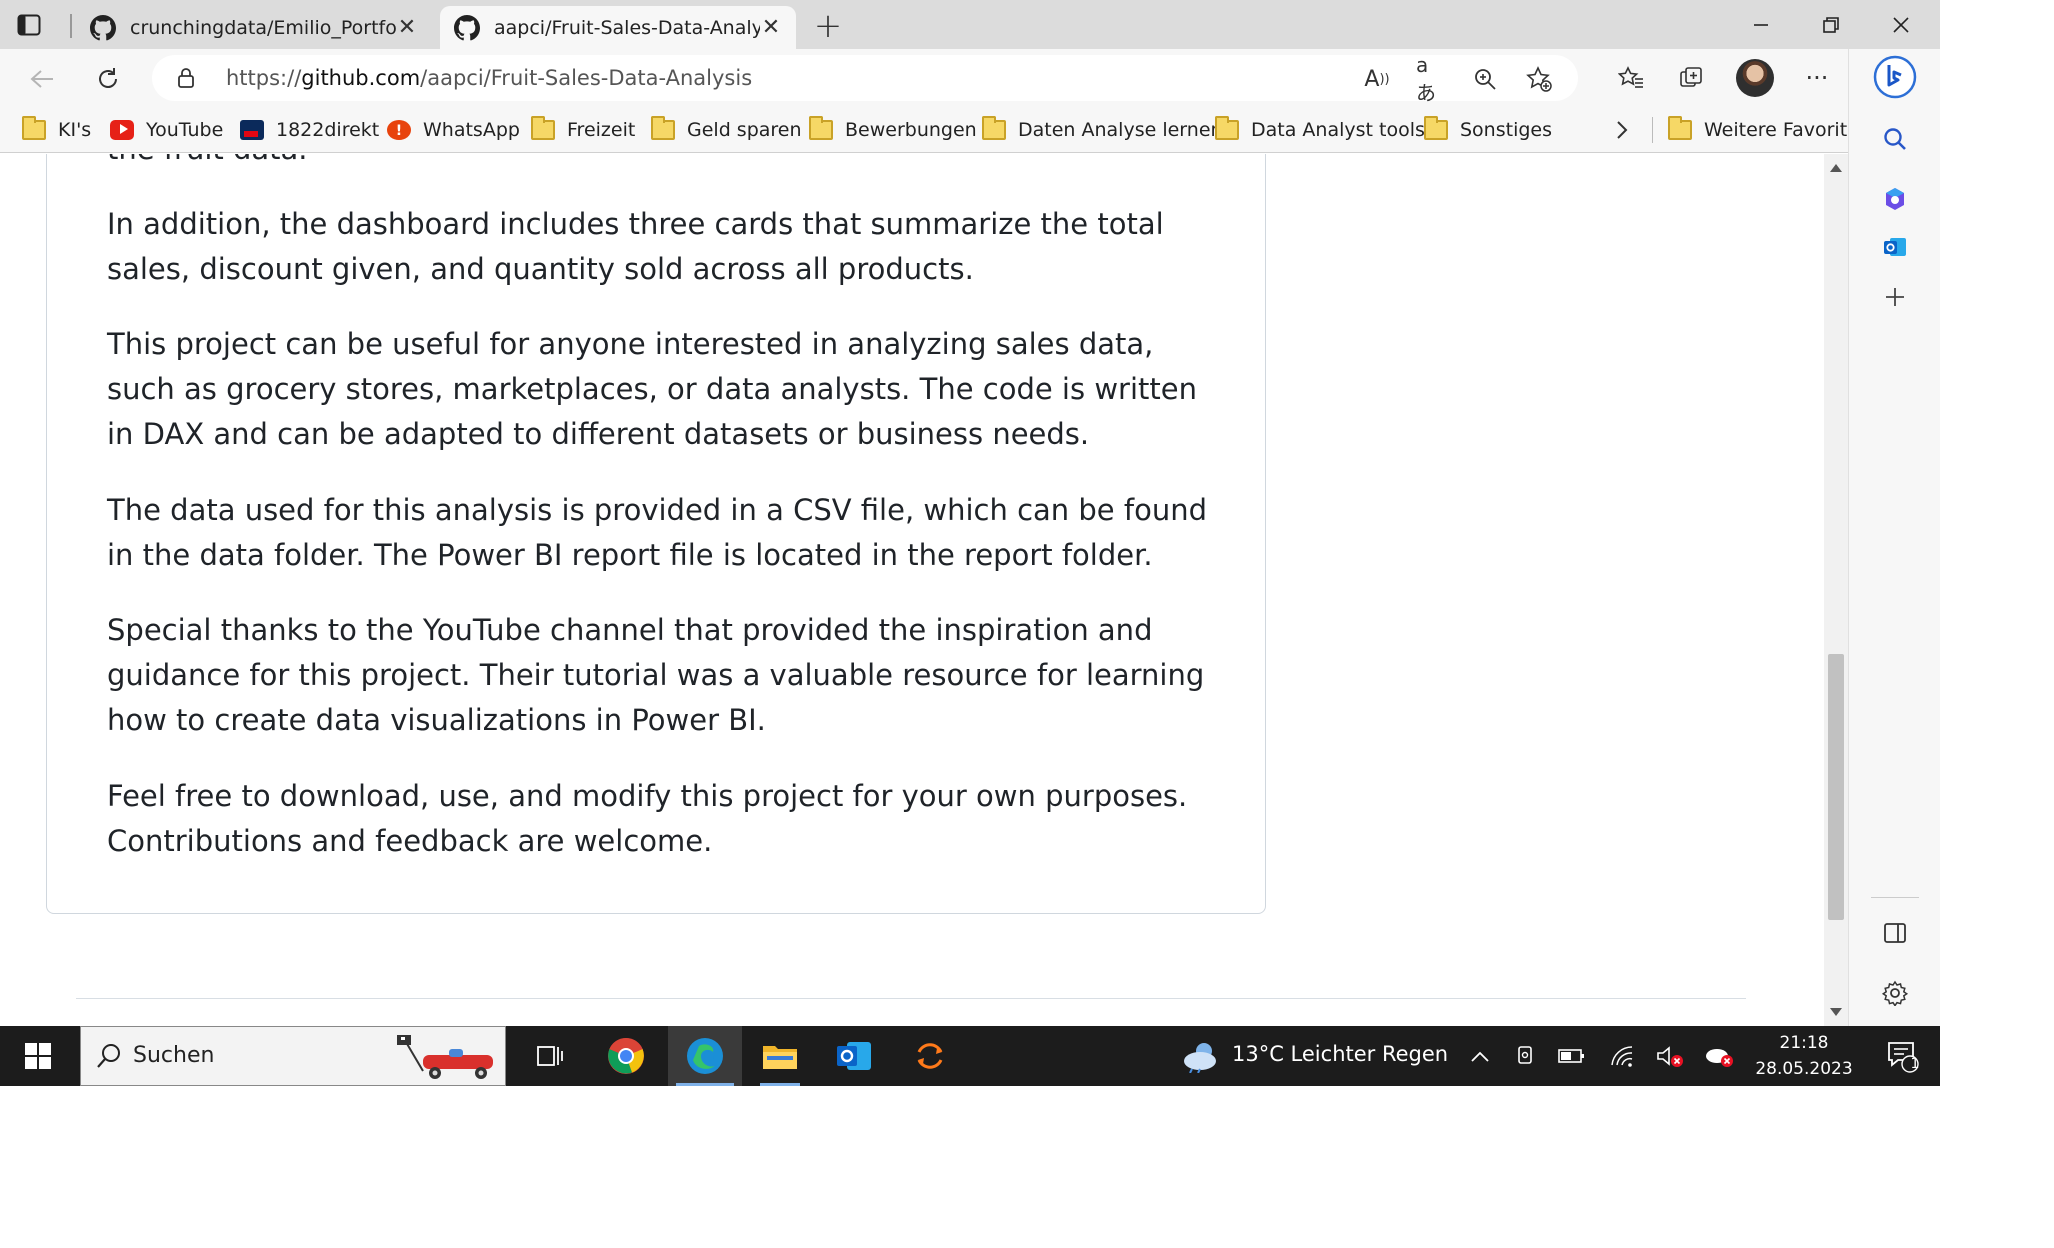  What do you see at coordinates (56, 130) in the screenshot?
I see `bookmark-kis: KI's` at bounding box center [56, 130].